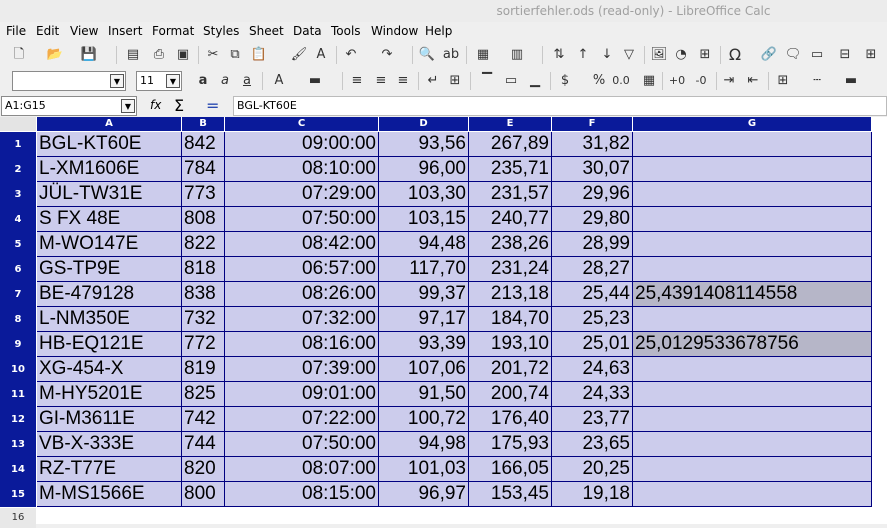 This screenshot has height=528, width=887. What do you see at coordinates (845, 55) in the screenshot?
I see `freeze-rows-icon: ⊟` at bounding box center [845, 55].